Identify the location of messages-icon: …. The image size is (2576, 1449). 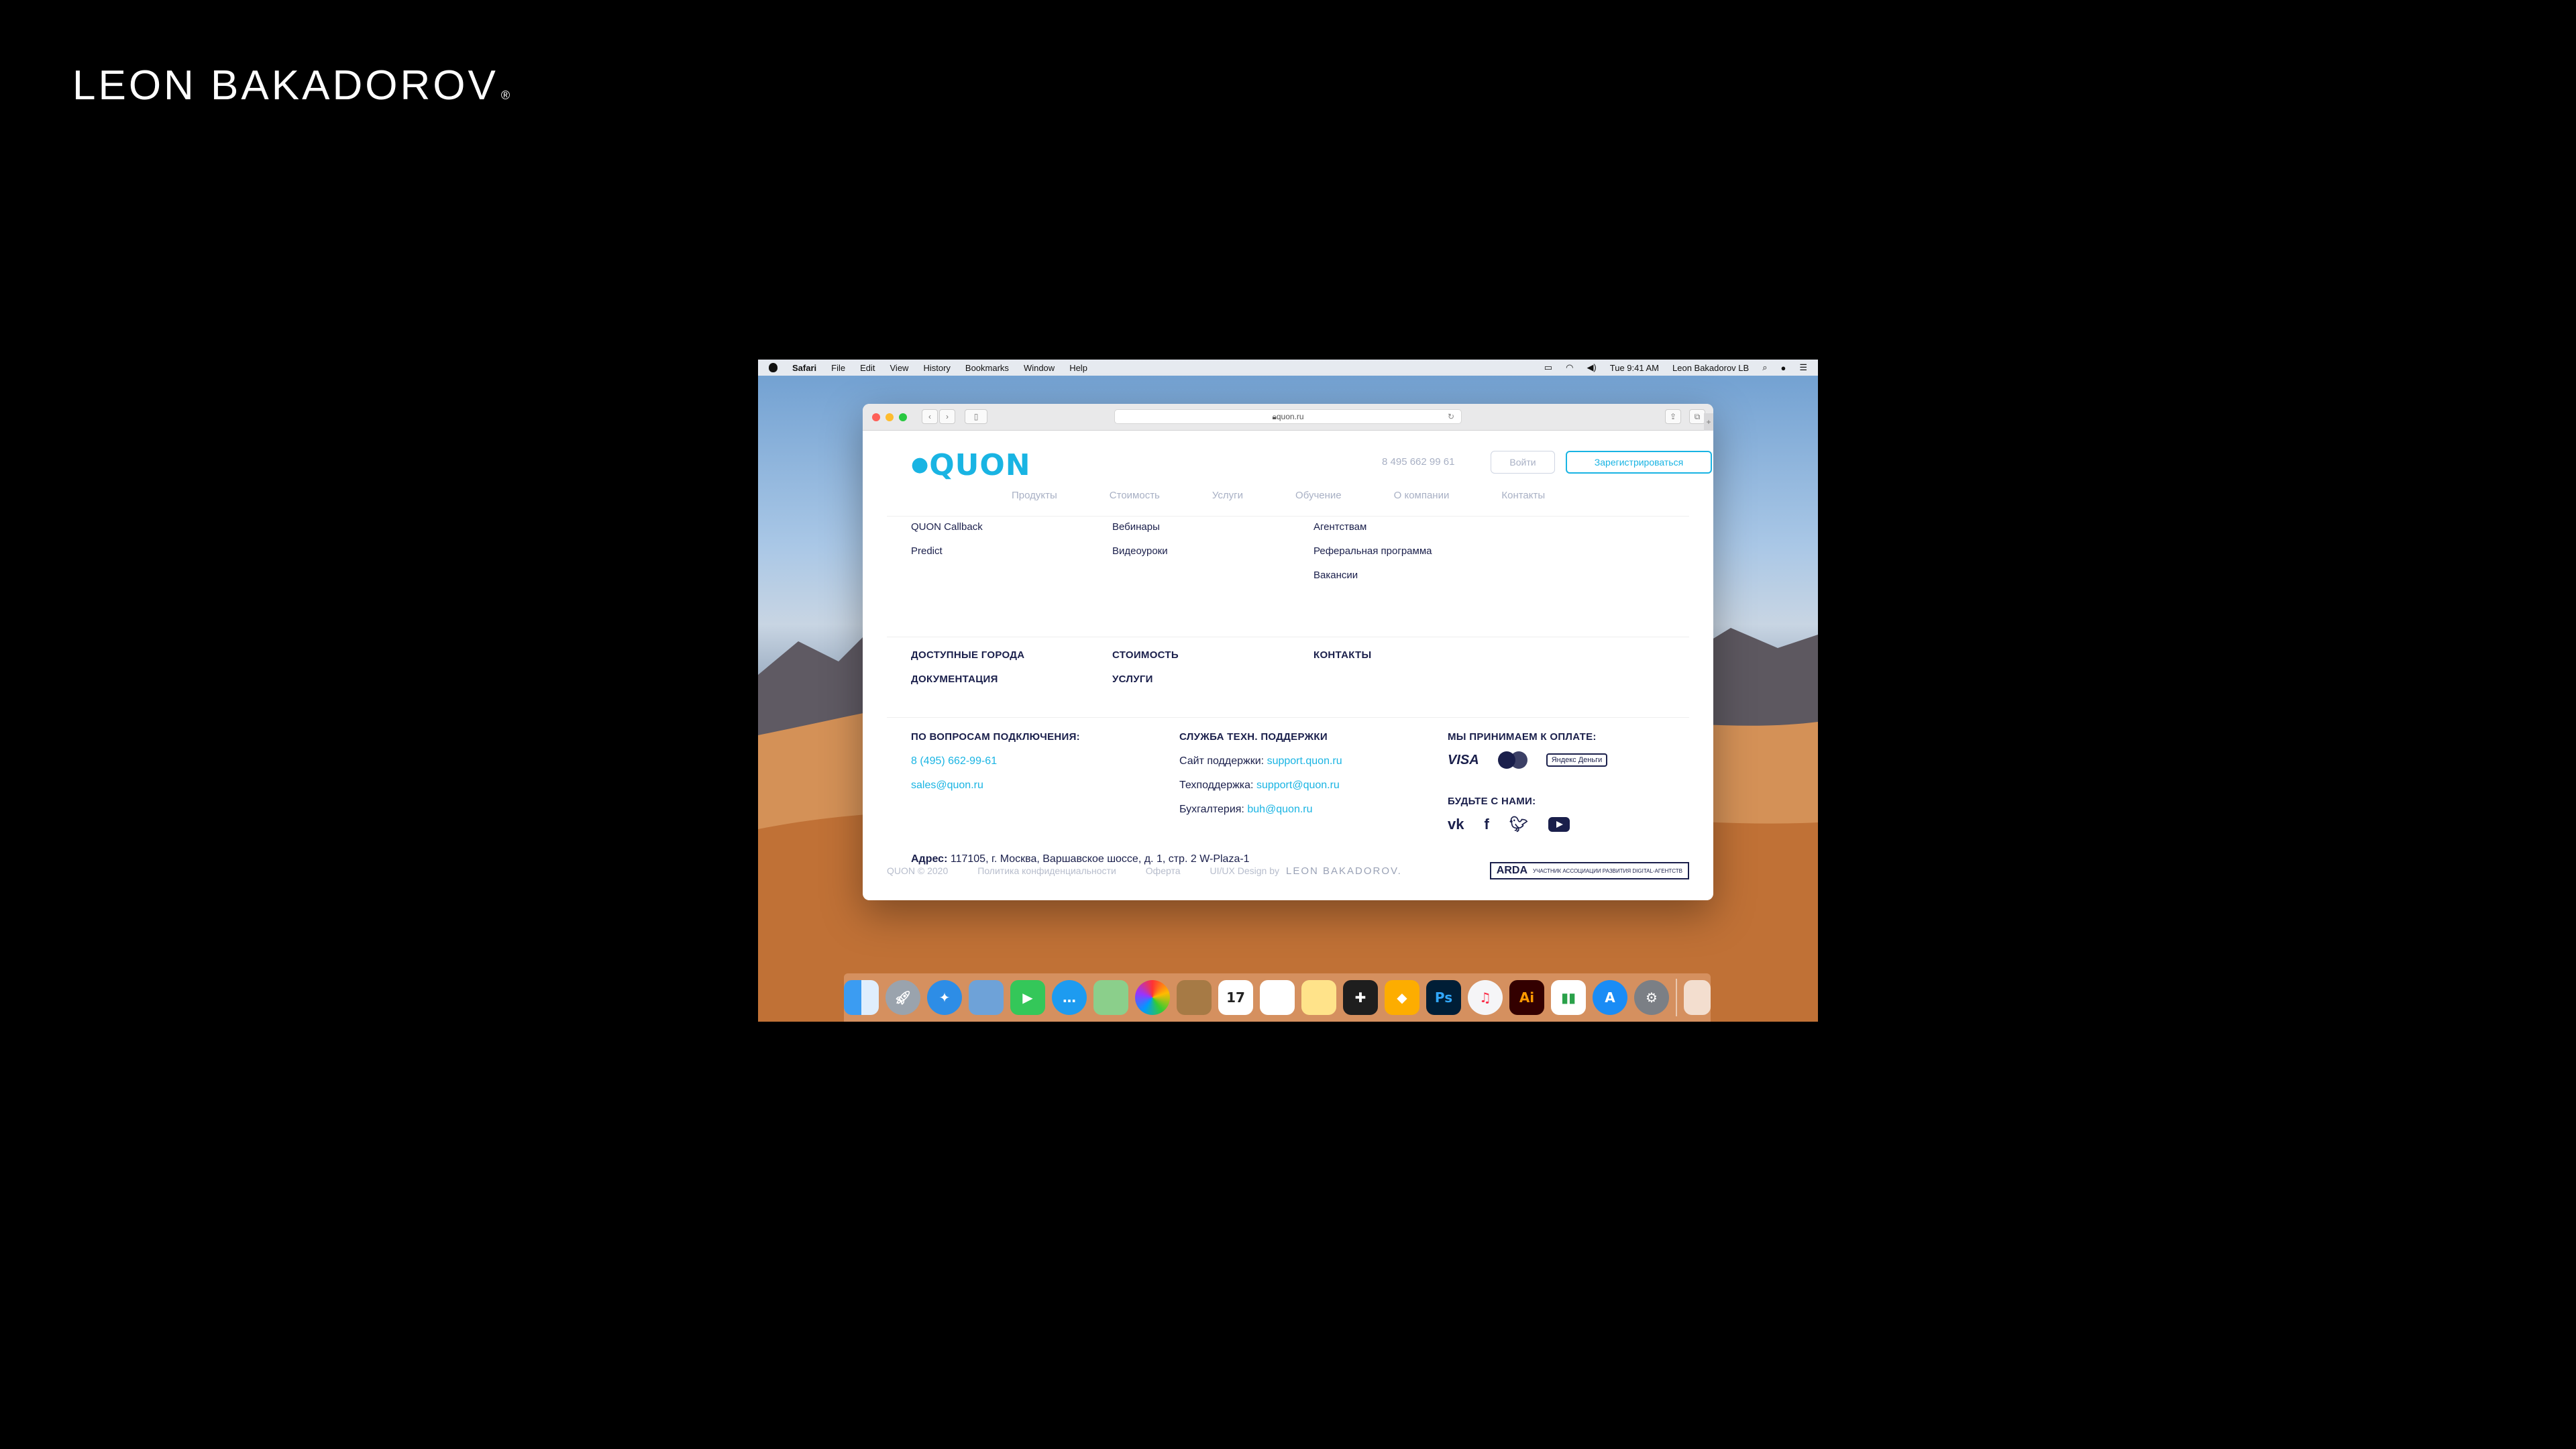
(1069, 997).